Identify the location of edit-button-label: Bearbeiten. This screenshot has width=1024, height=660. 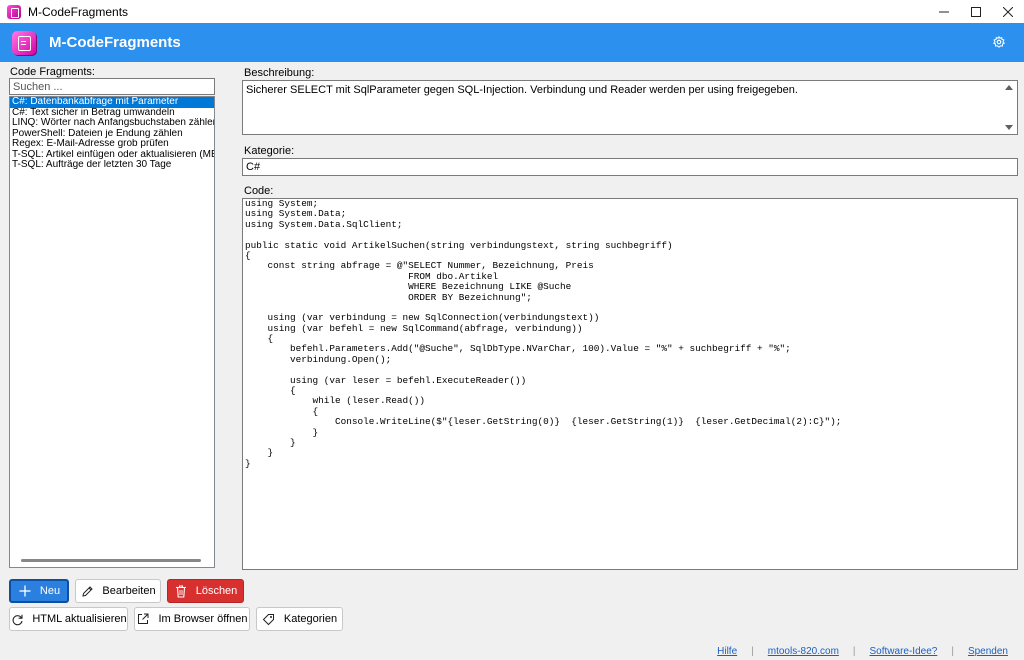
(129, 591).